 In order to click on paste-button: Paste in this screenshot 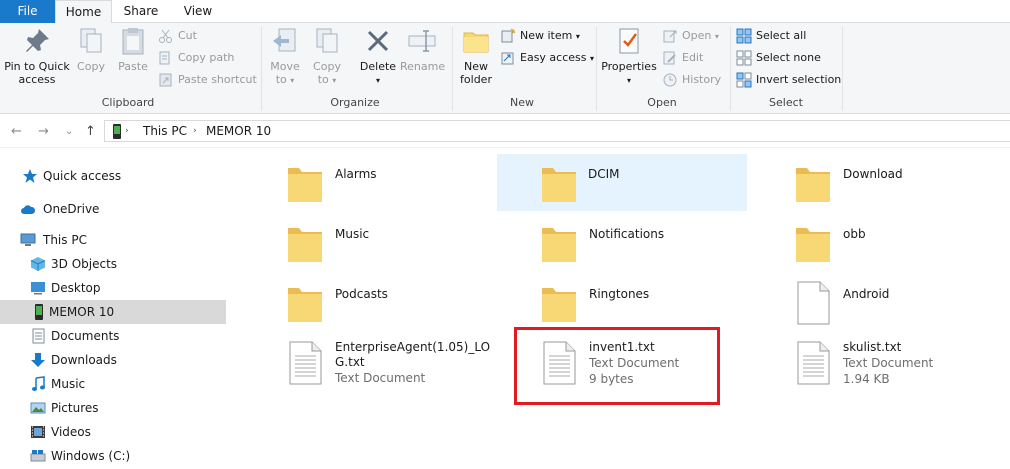, I will do `click(133, 49)`.